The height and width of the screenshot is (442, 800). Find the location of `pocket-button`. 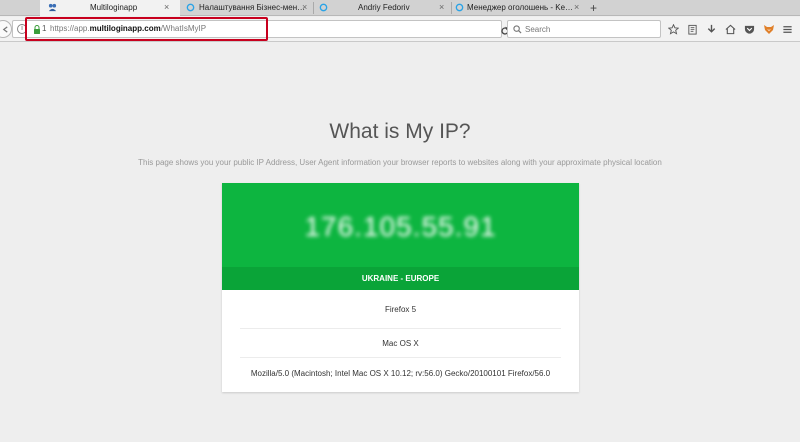

pocket-button is located at coordinates (749, 29).